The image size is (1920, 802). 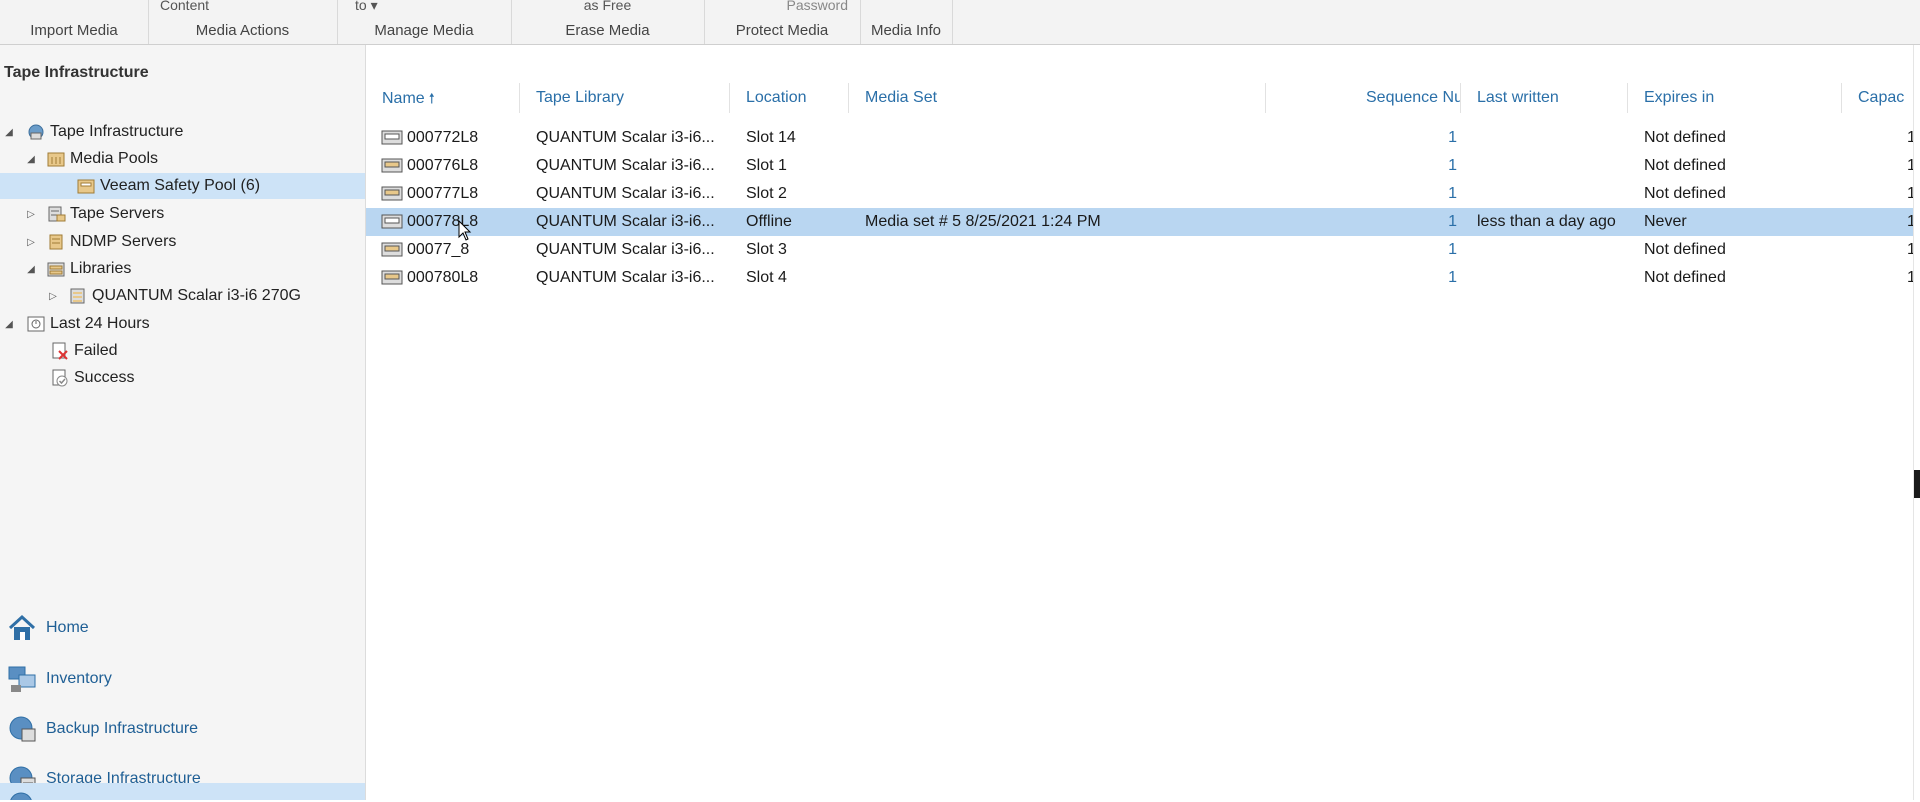 What do you see at coordinates (1916, 422) in the screenshot?
I see `vertical-scrollbar` at bounding box center [1916, 422].